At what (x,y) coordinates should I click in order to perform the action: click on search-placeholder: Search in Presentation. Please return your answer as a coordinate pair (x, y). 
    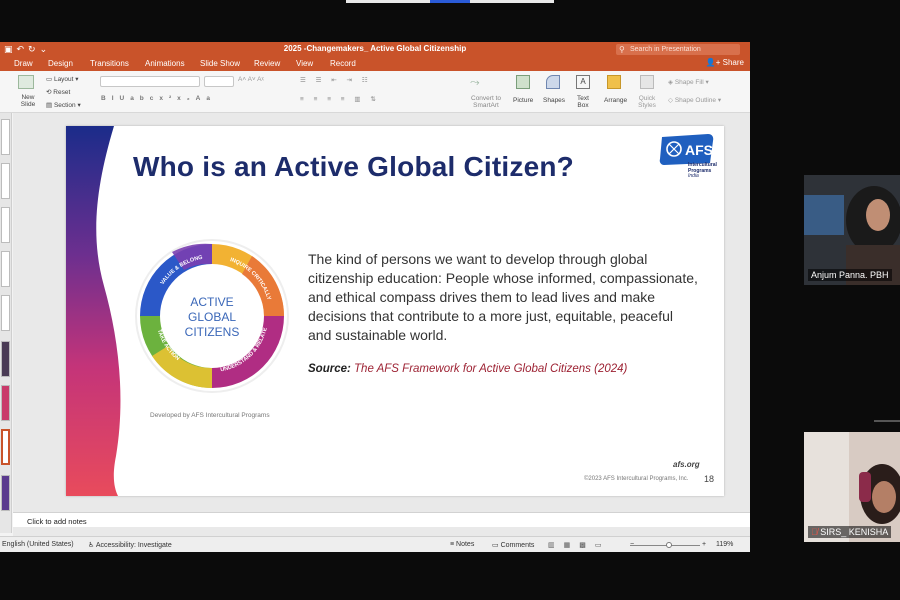
    Looking at the image, I should click on (665, 49).